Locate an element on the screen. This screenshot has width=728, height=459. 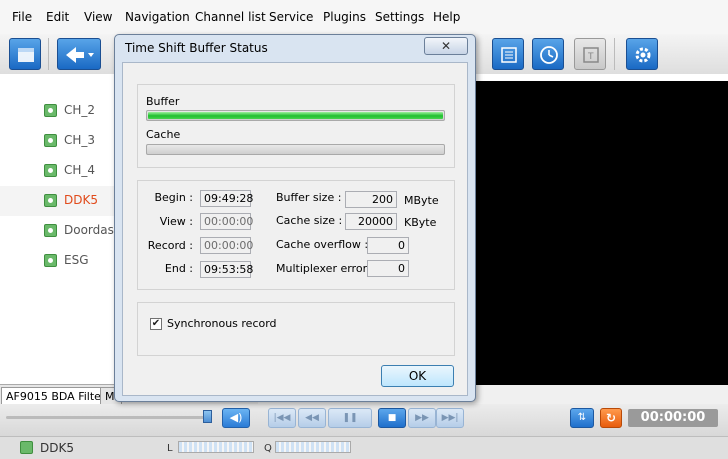
quality-label: Q is located at coordinates (268, 448).